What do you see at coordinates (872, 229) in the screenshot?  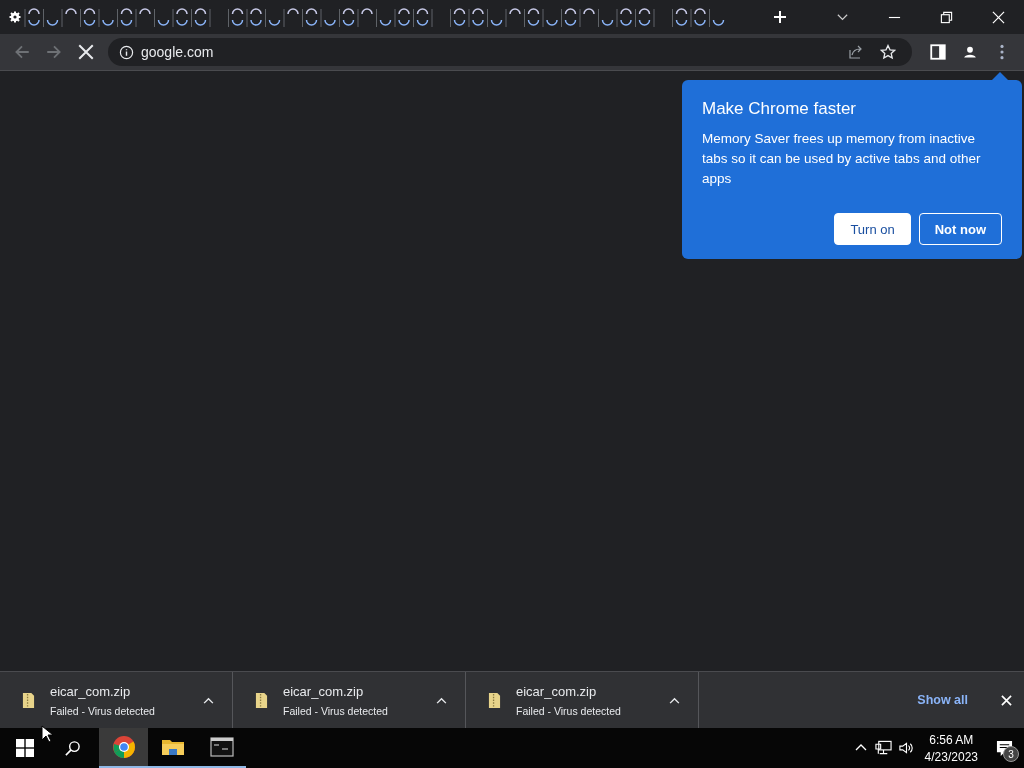 I see `turn-on-button: Turn on` at bounding box center [872, 229].